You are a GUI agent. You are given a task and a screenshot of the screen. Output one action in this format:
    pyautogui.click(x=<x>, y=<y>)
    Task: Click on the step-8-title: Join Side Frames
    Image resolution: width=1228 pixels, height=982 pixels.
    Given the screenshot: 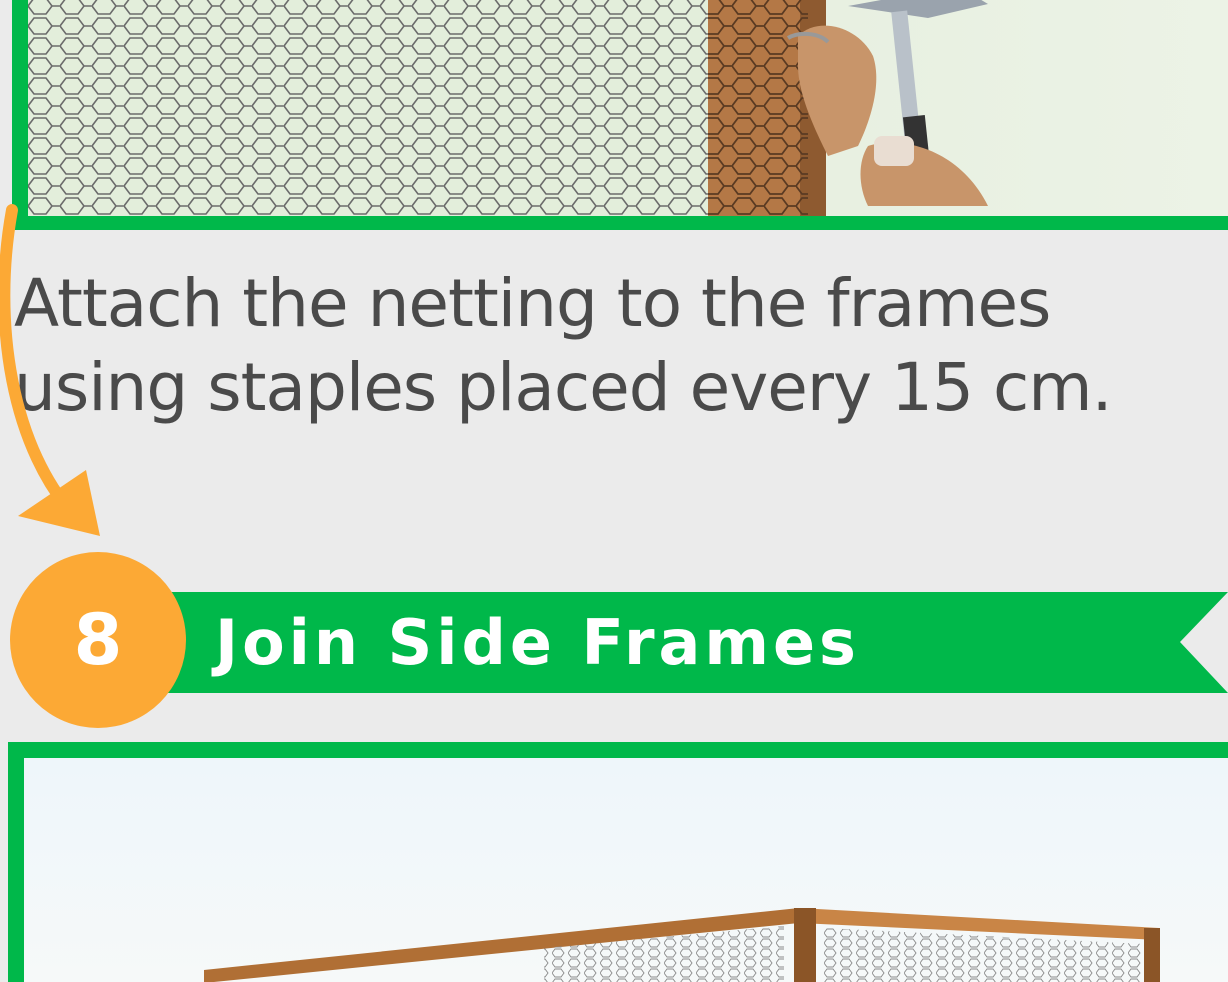 What is the action you would take?
    pyautogui.click(x=537, y=642)
    